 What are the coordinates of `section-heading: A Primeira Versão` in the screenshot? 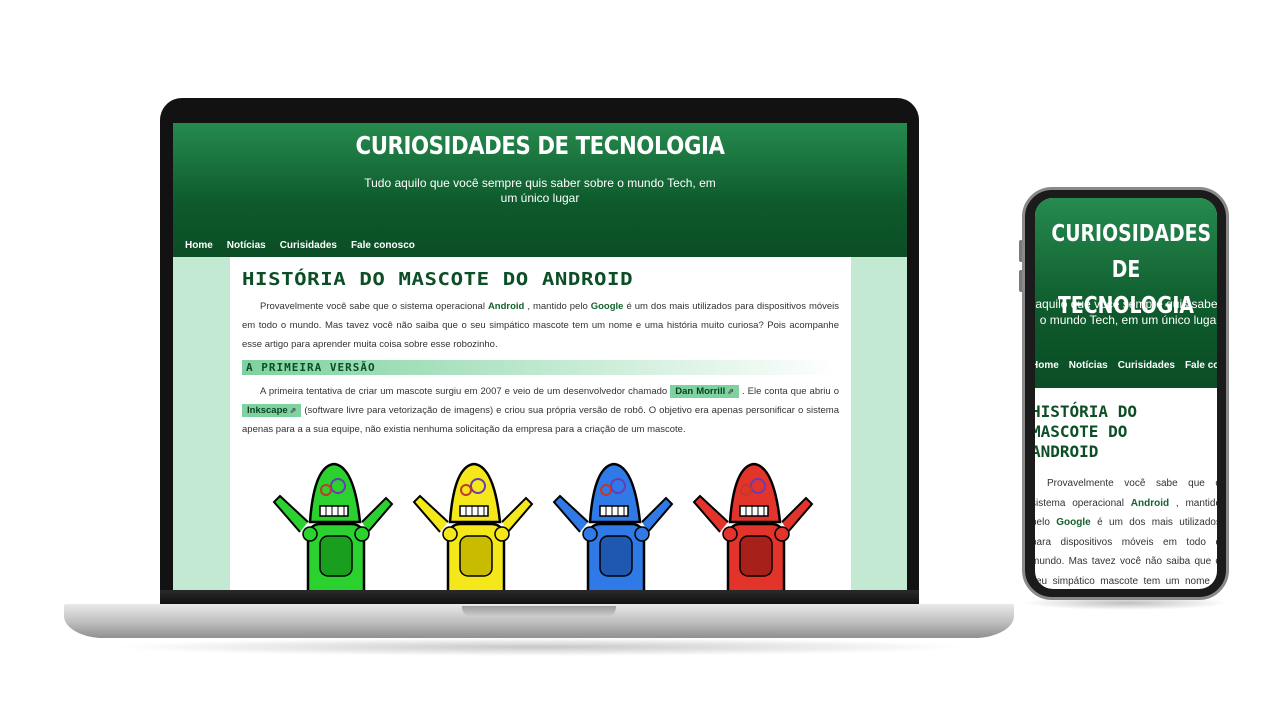 It's located at (540, 367).